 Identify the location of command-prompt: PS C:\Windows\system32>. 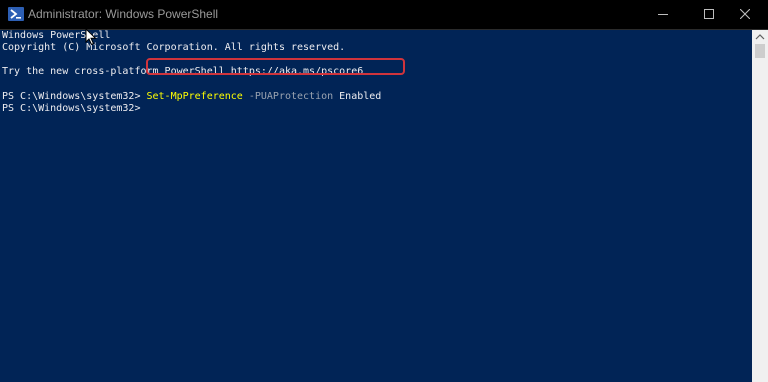
(74, 96).